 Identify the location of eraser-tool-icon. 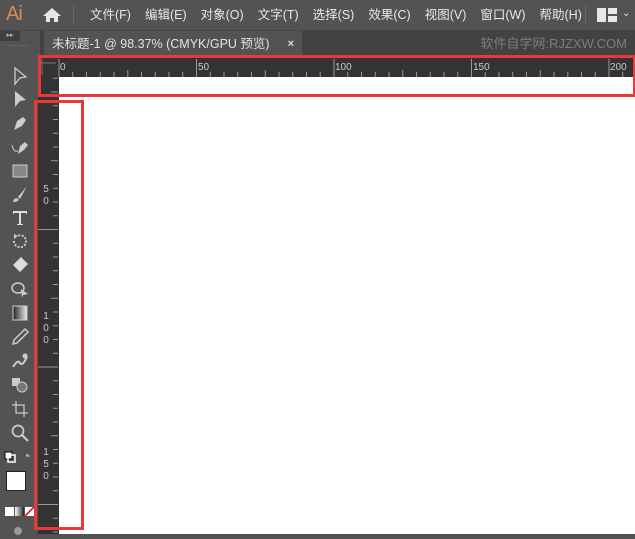
(20, 265).